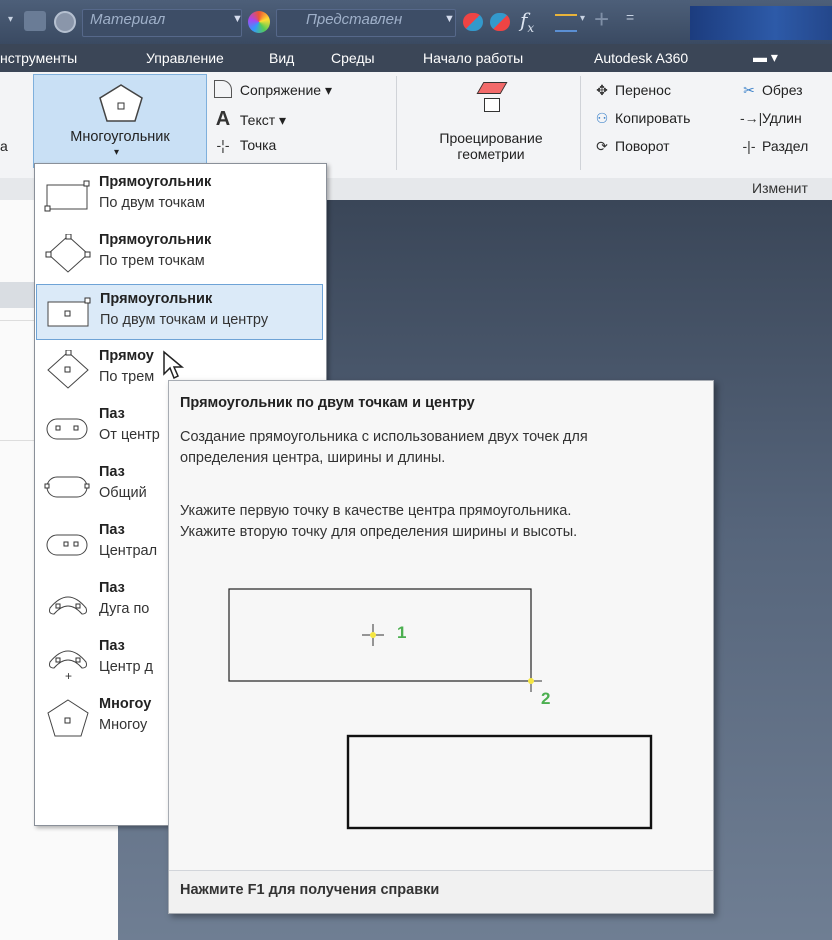  Describe the element at coordinates (68, 718) in the screenshot. I see `polygon-icon` at that location.